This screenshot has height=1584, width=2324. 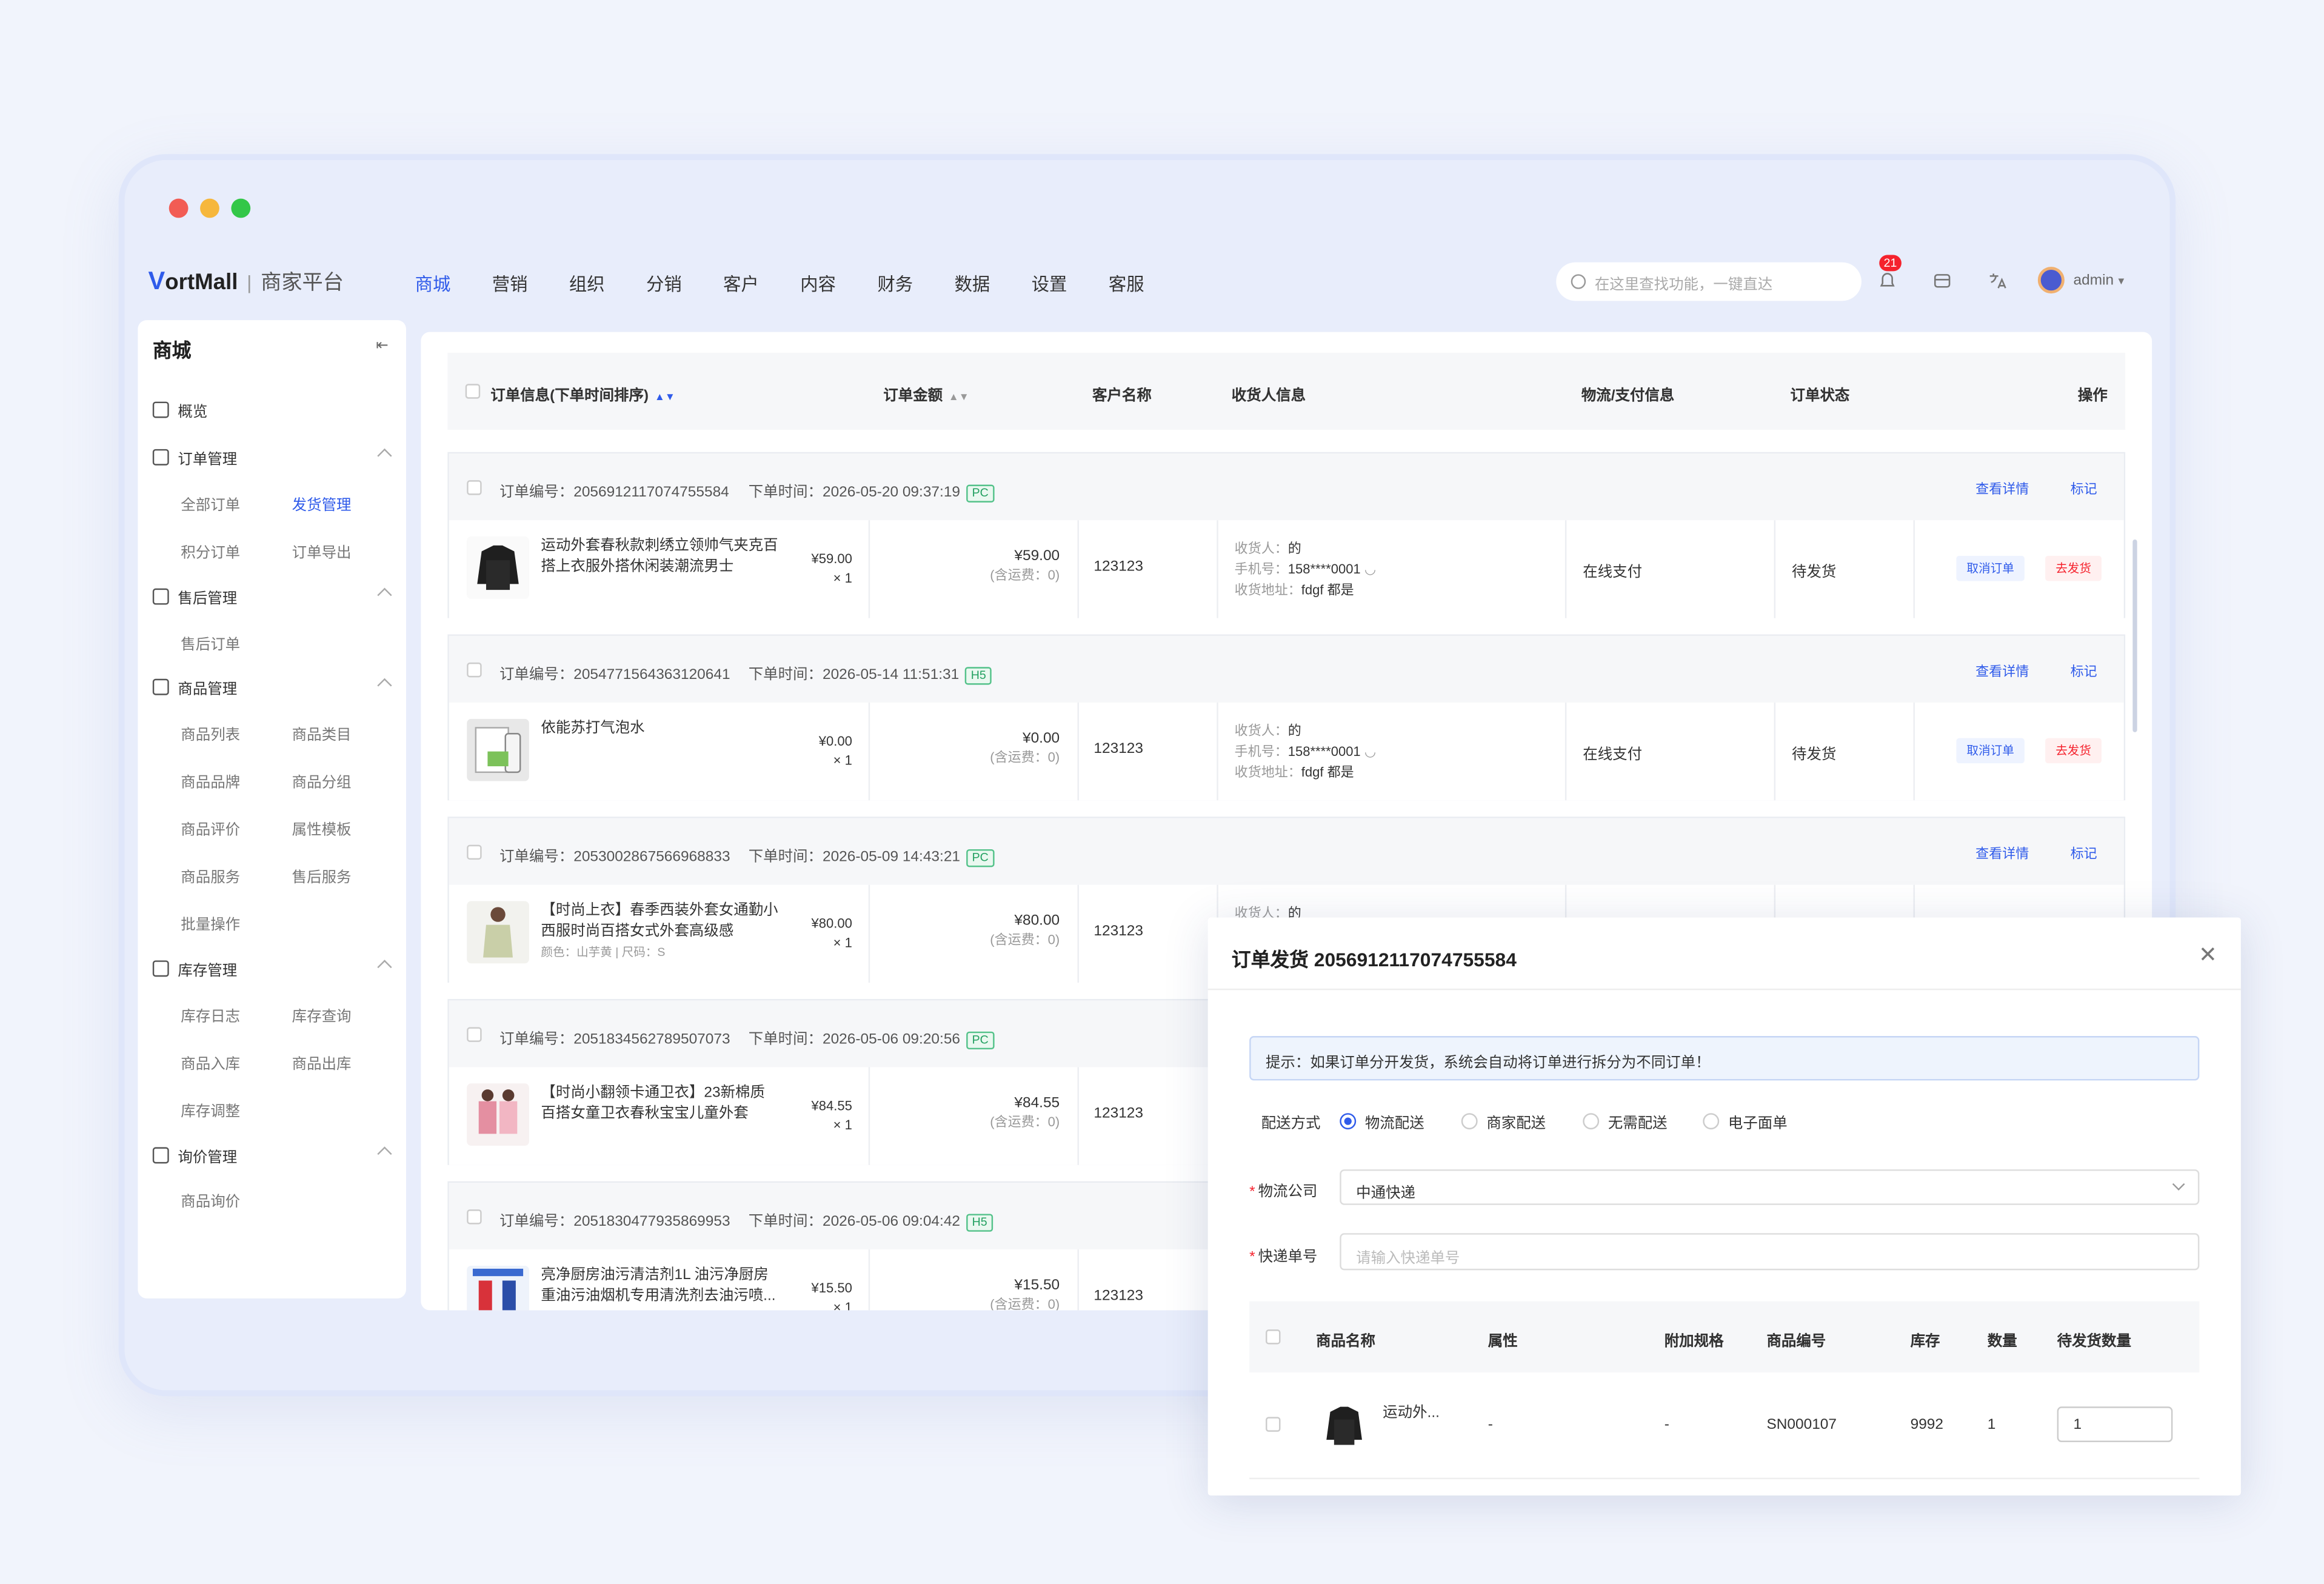 What do you see at coordinates (2208, 954) in the screenshot?
I see `close-icon: ✕` at bounding box center [2208, 954].